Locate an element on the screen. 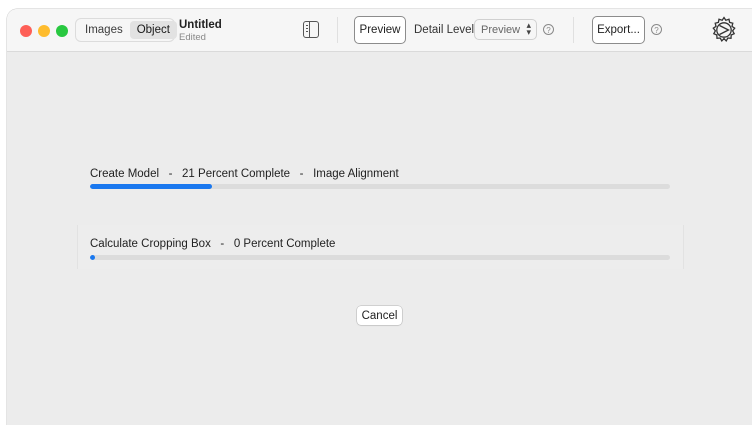 Image resolution: width=752 pixels, height=425 pixels. sidebar-toggle-icon is located at coordinates (311, 29).